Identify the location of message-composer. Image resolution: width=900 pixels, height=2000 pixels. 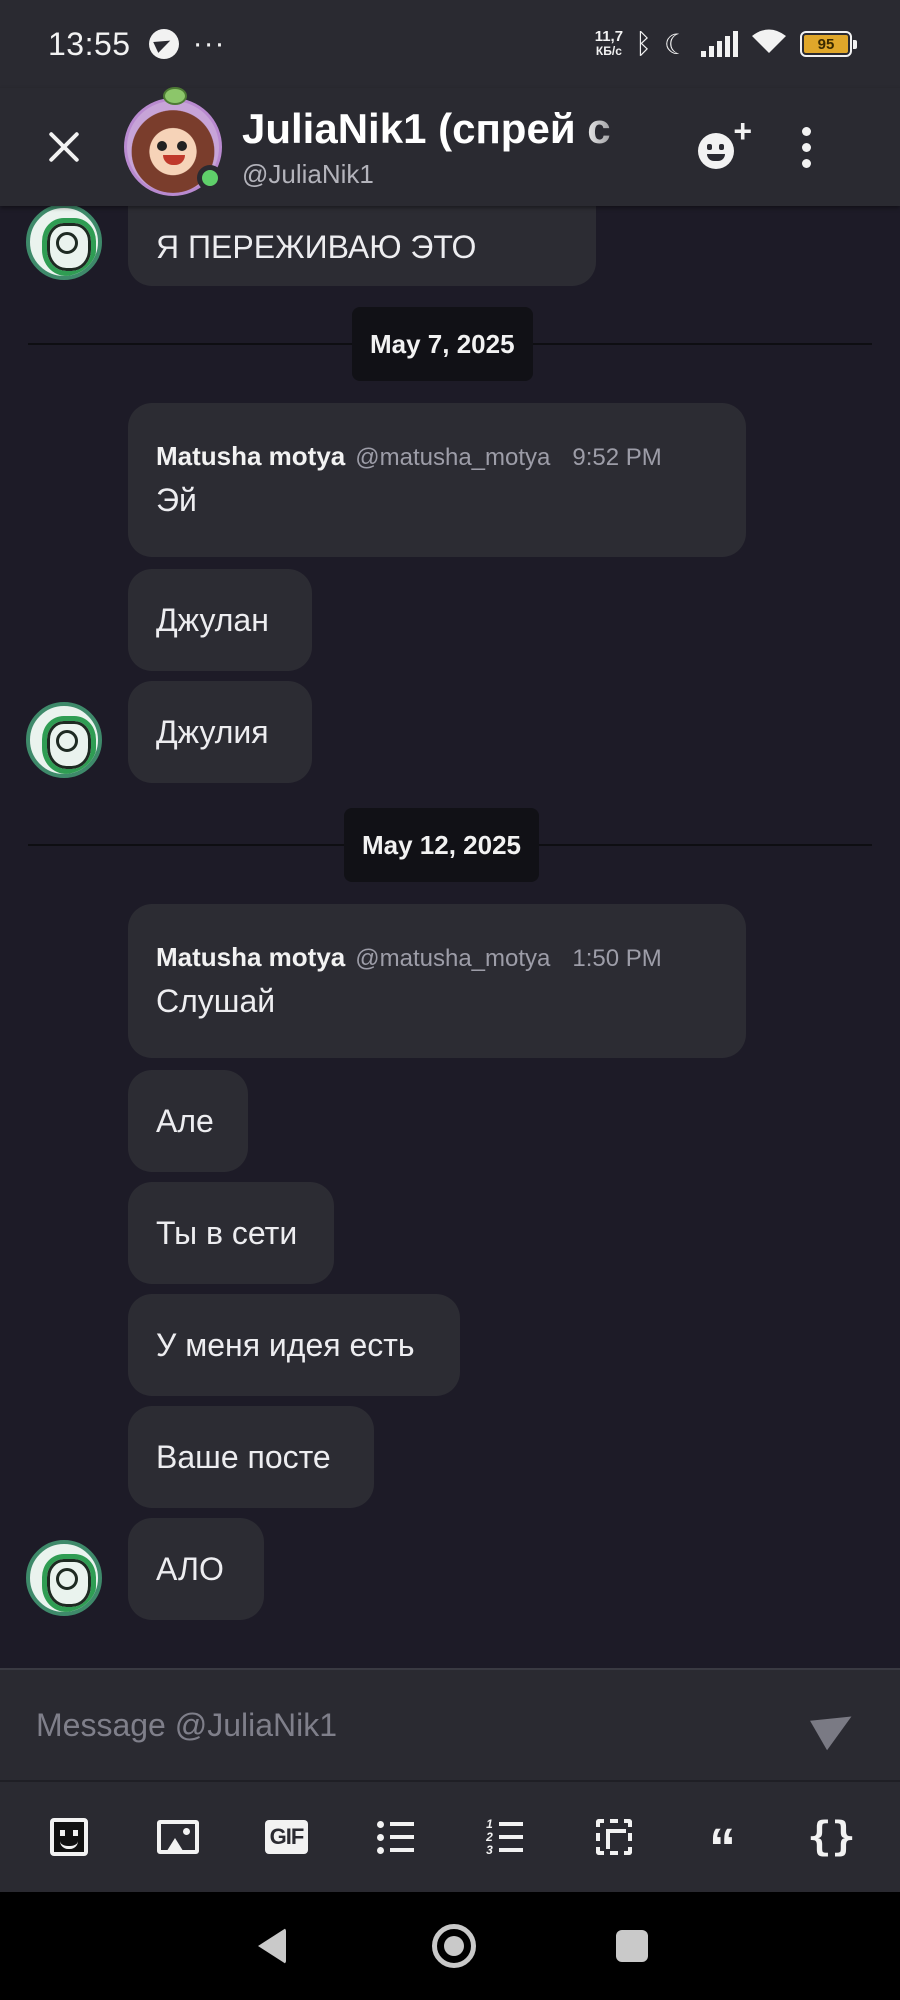
(450, 1724).